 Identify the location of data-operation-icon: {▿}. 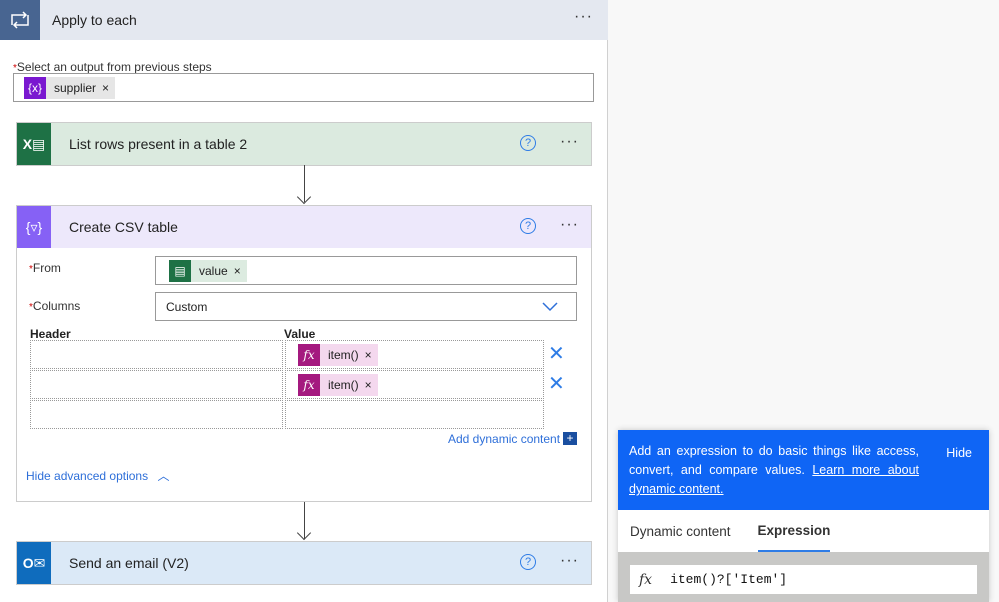
(34, 227).